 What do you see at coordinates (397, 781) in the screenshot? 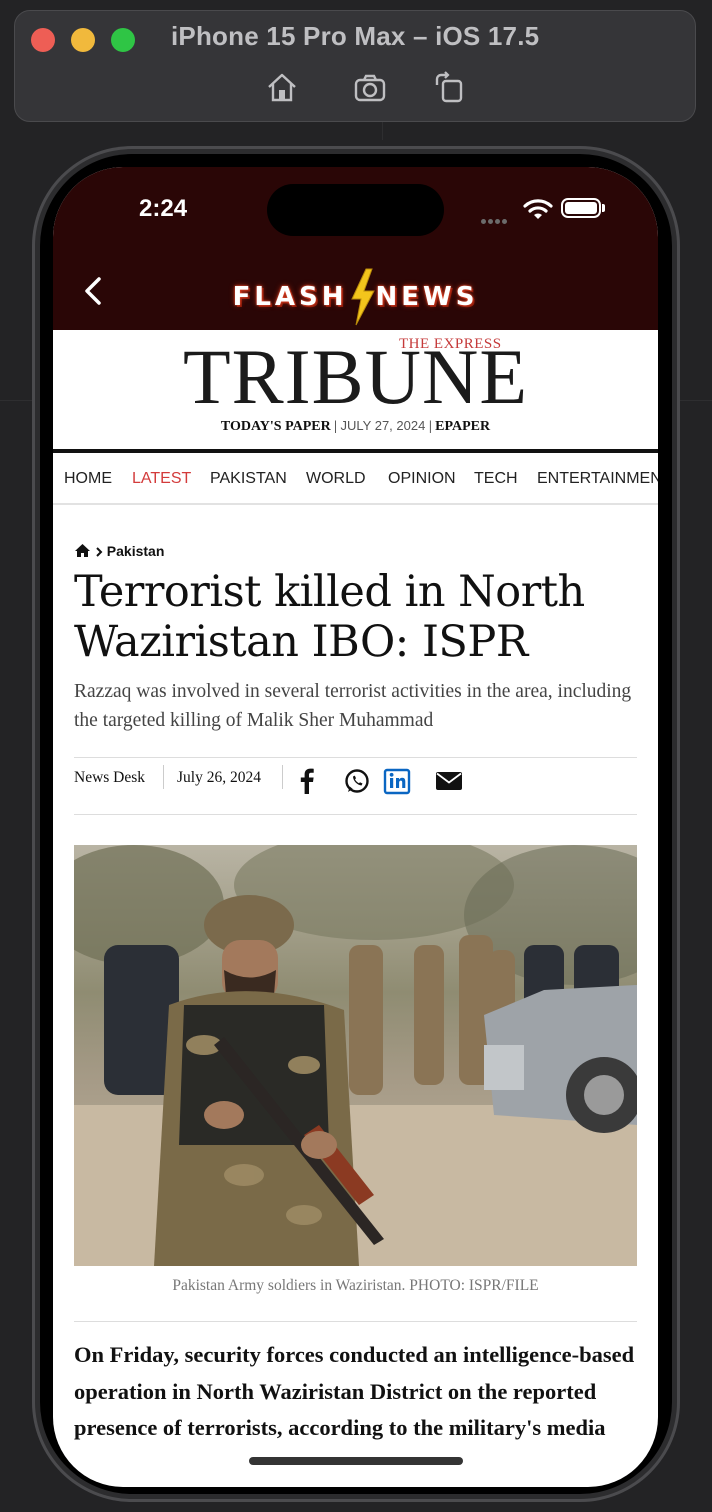
I see `linkedin-icon` at bounding box center [397, 781].